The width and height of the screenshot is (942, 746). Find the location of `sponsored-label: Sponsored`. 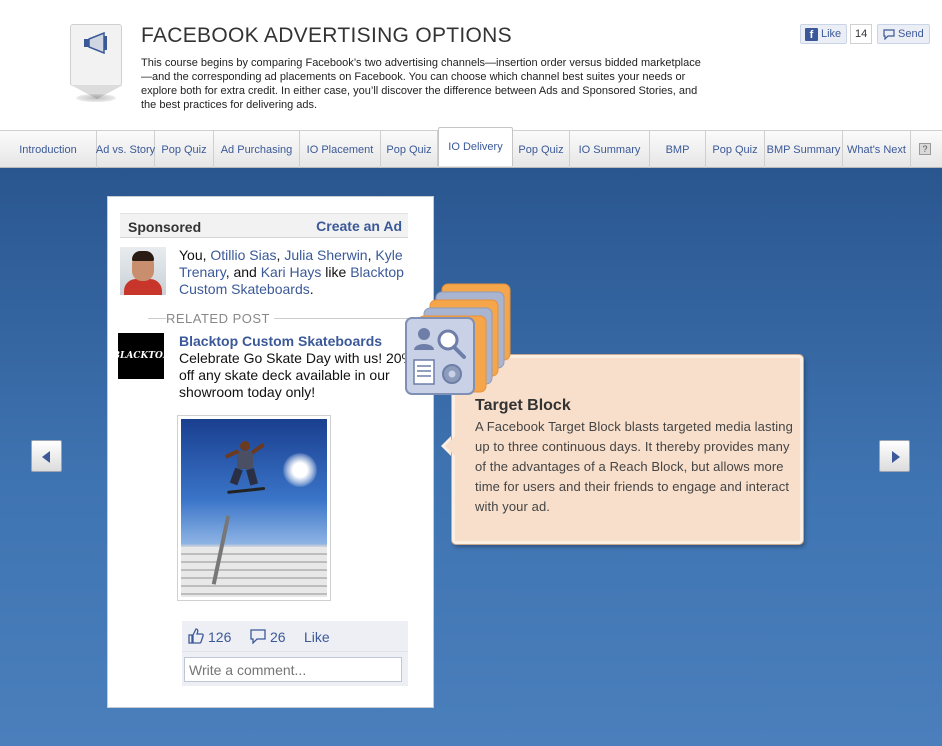

sponsored-label: Sponsored is located at coordinates (165, 227).